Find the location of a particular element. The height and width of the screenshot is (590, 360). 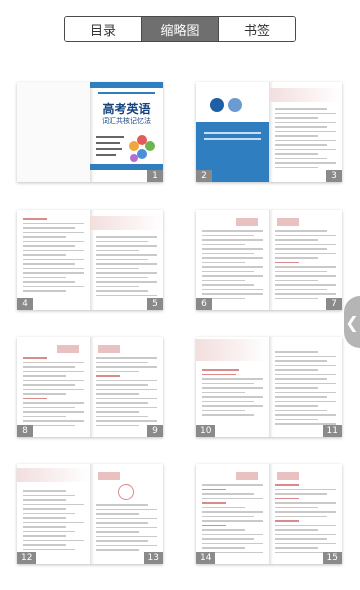

page-number: 4 is located at coordinates (25, 304).